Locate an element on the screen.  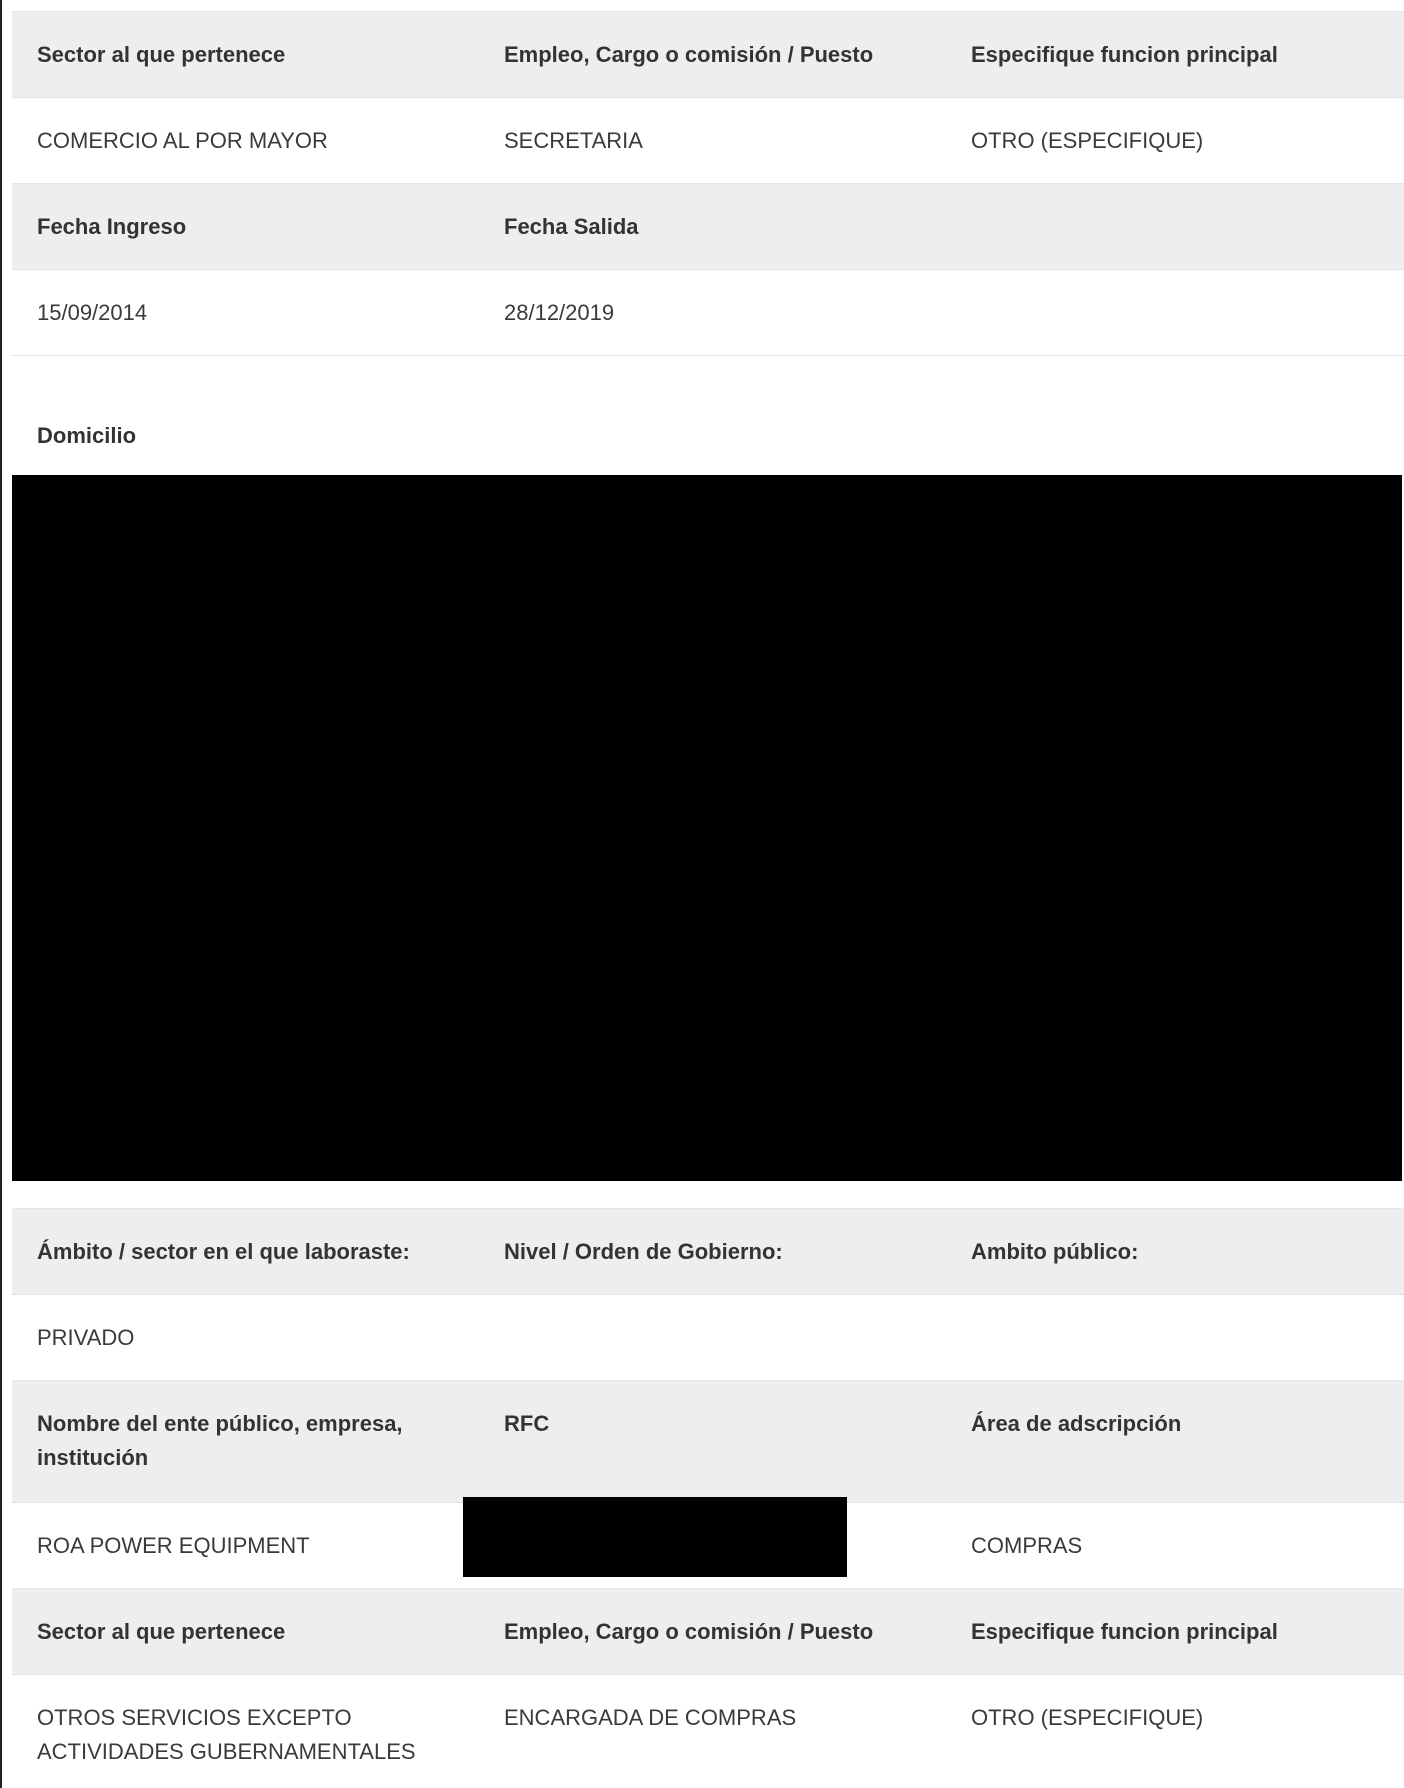
spacer-band is located at coordinates (708, 1195).